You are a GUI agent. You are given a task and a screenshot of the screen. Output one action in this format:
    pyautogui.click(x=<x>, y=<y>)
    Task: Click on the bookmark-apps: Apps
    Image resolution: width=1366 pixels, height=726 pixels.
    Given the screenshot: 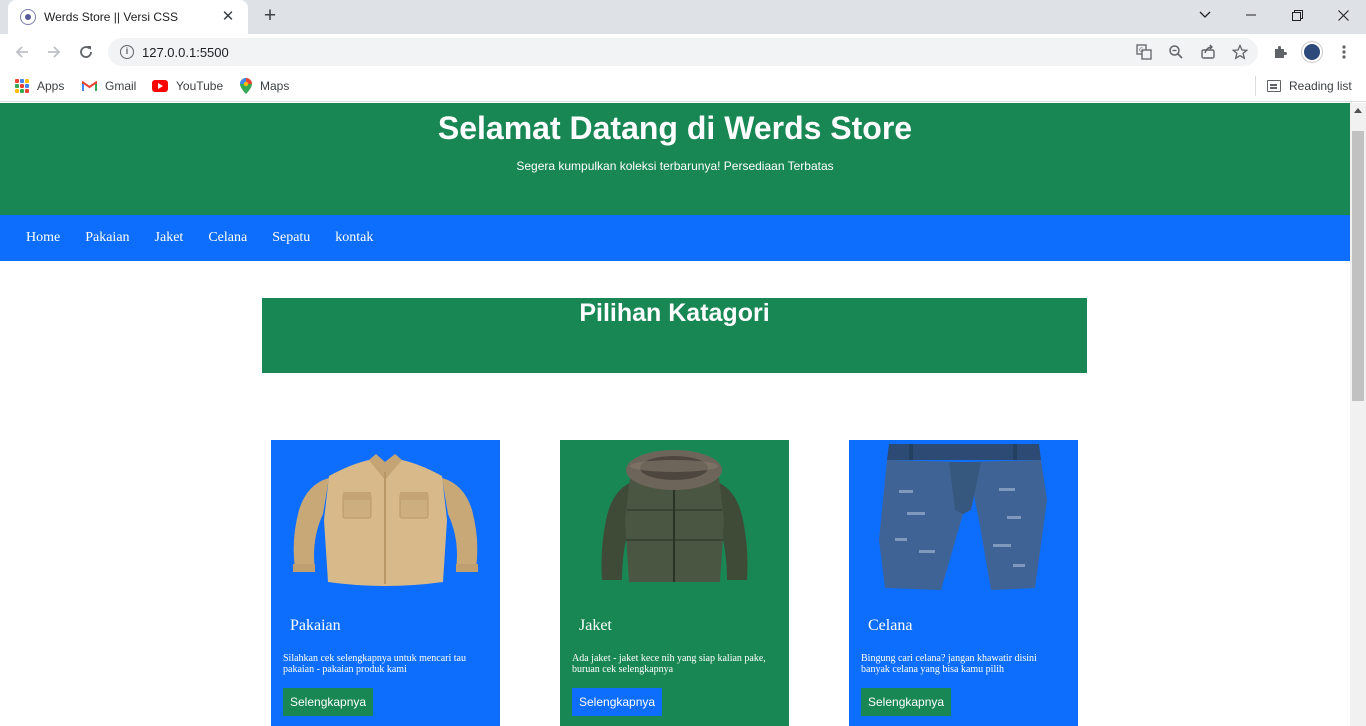 What is the action you would take?
    pyautogui.click(x=39, y=86)
    